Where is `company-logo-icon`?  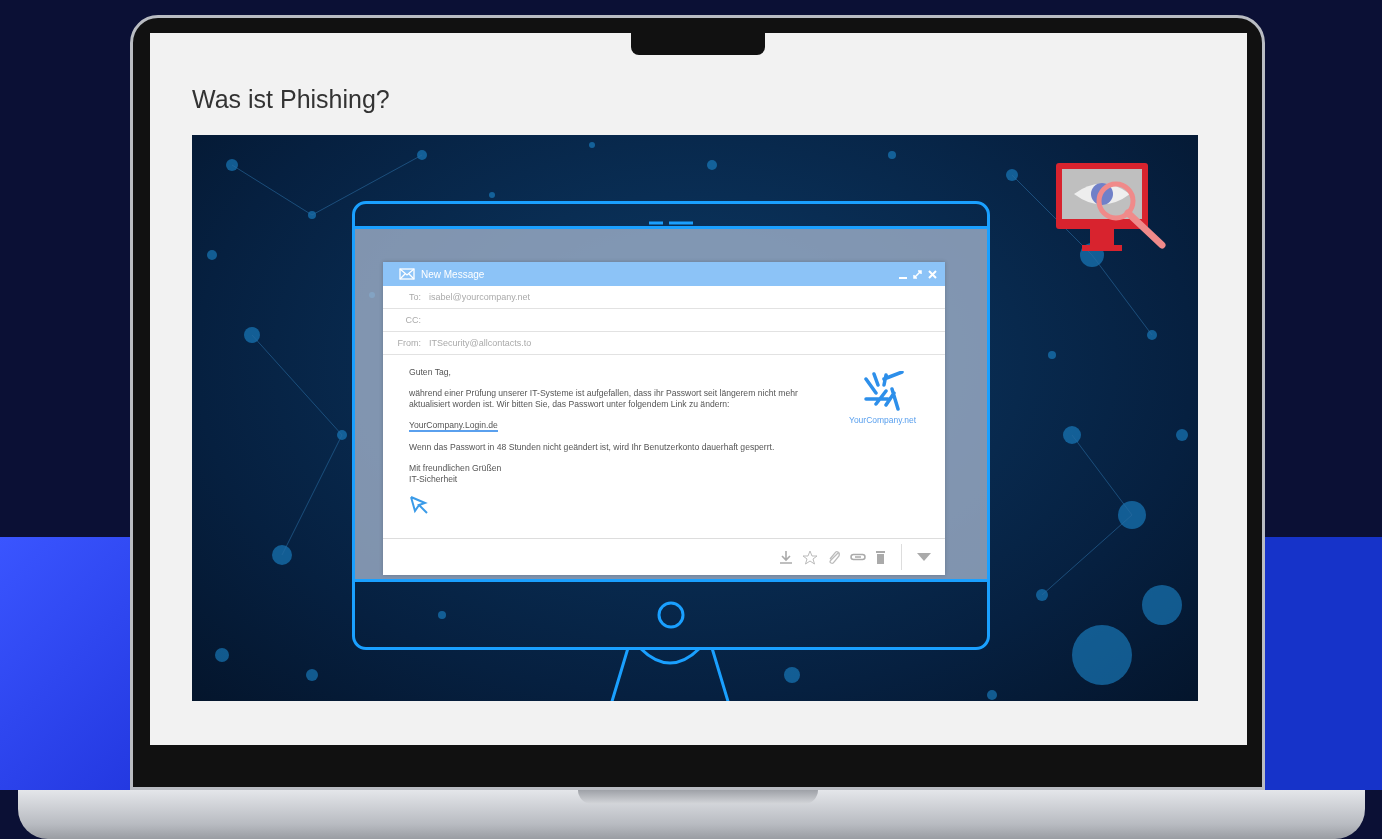 company-logo-icon is located at coordinates (882, 391).